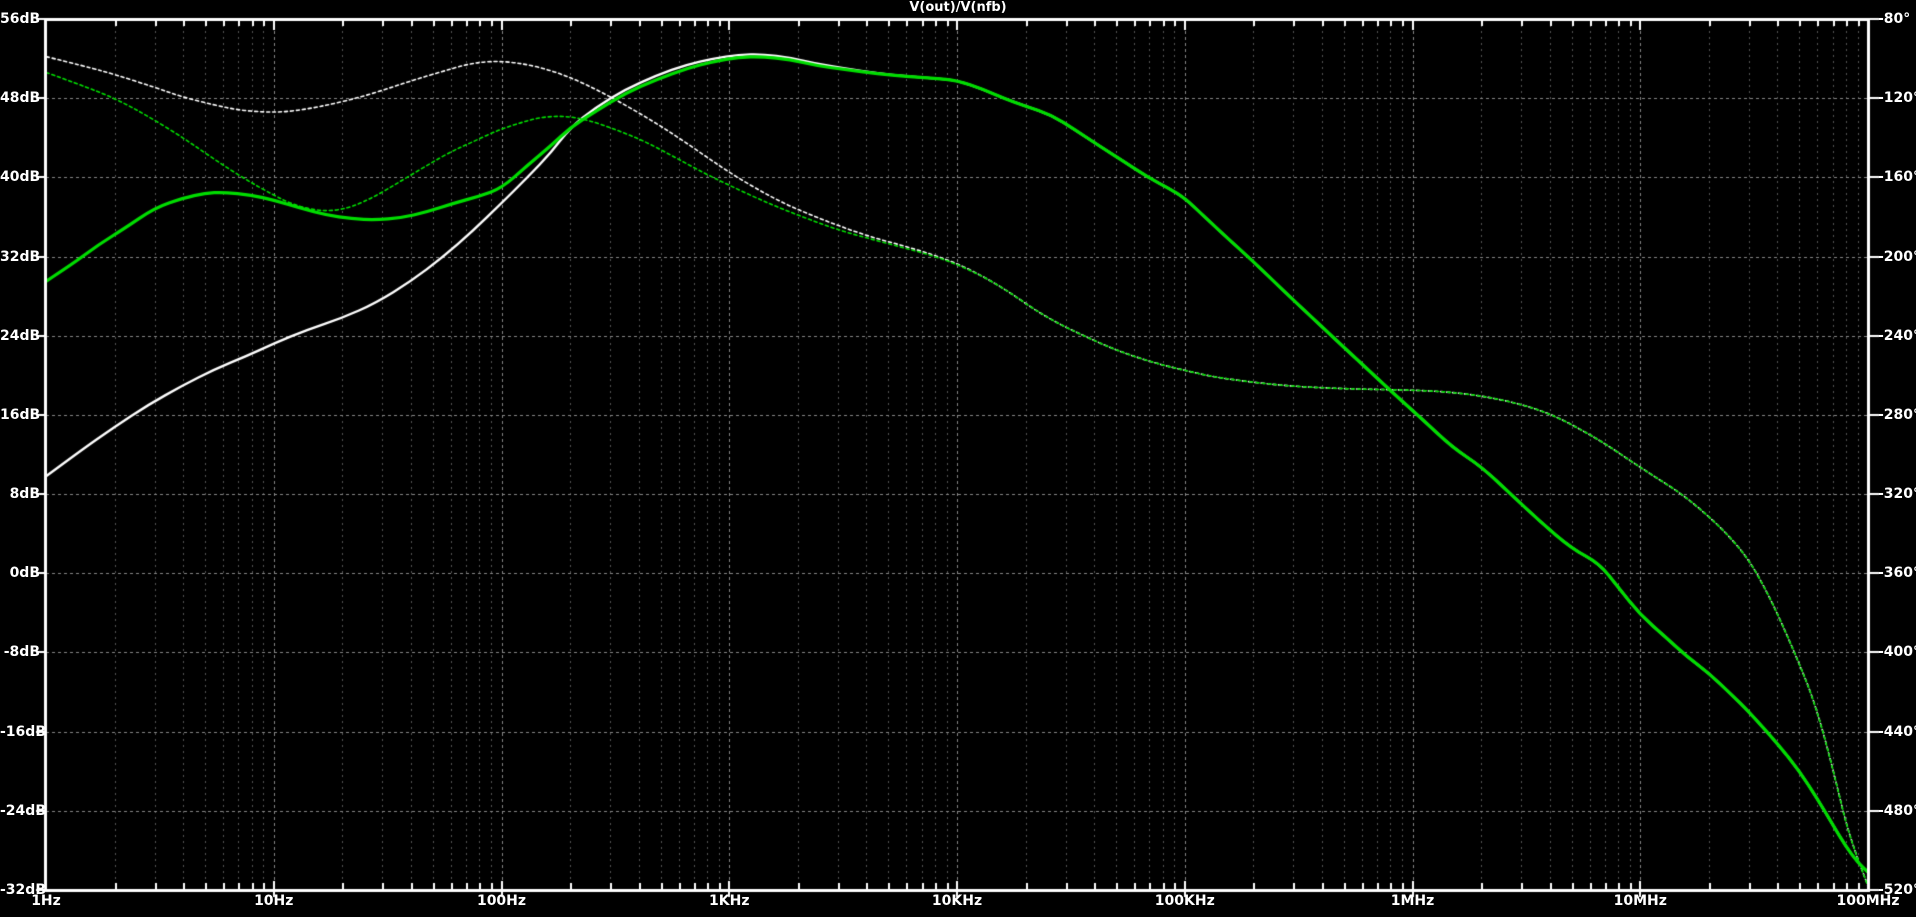 This screenshot has width=1916, height=917. Describe the element at coordinates (1897, 731) in the screenshot. I see `y-right-tick-label: -440°` at that location.